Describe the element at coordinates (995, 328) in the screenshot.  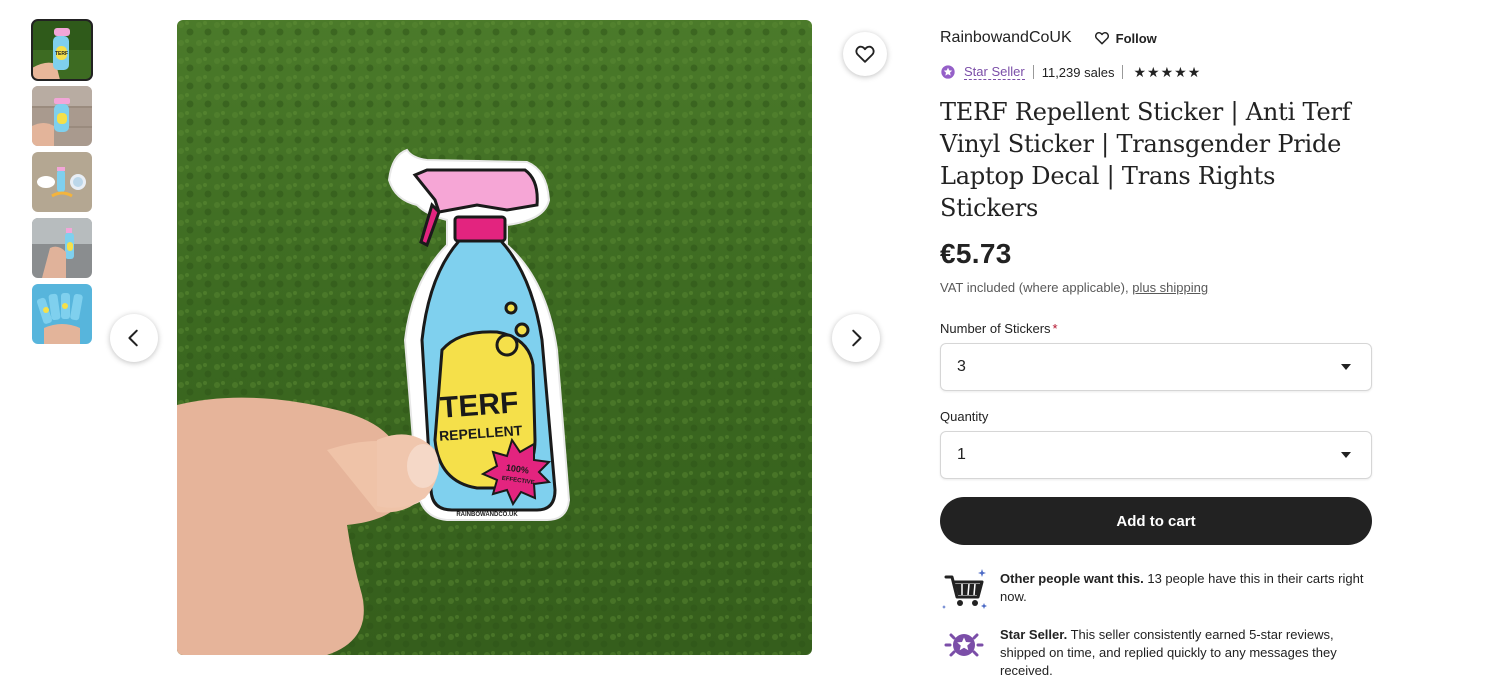
I see `stickers-label-text: Number of Stickers` at that location.